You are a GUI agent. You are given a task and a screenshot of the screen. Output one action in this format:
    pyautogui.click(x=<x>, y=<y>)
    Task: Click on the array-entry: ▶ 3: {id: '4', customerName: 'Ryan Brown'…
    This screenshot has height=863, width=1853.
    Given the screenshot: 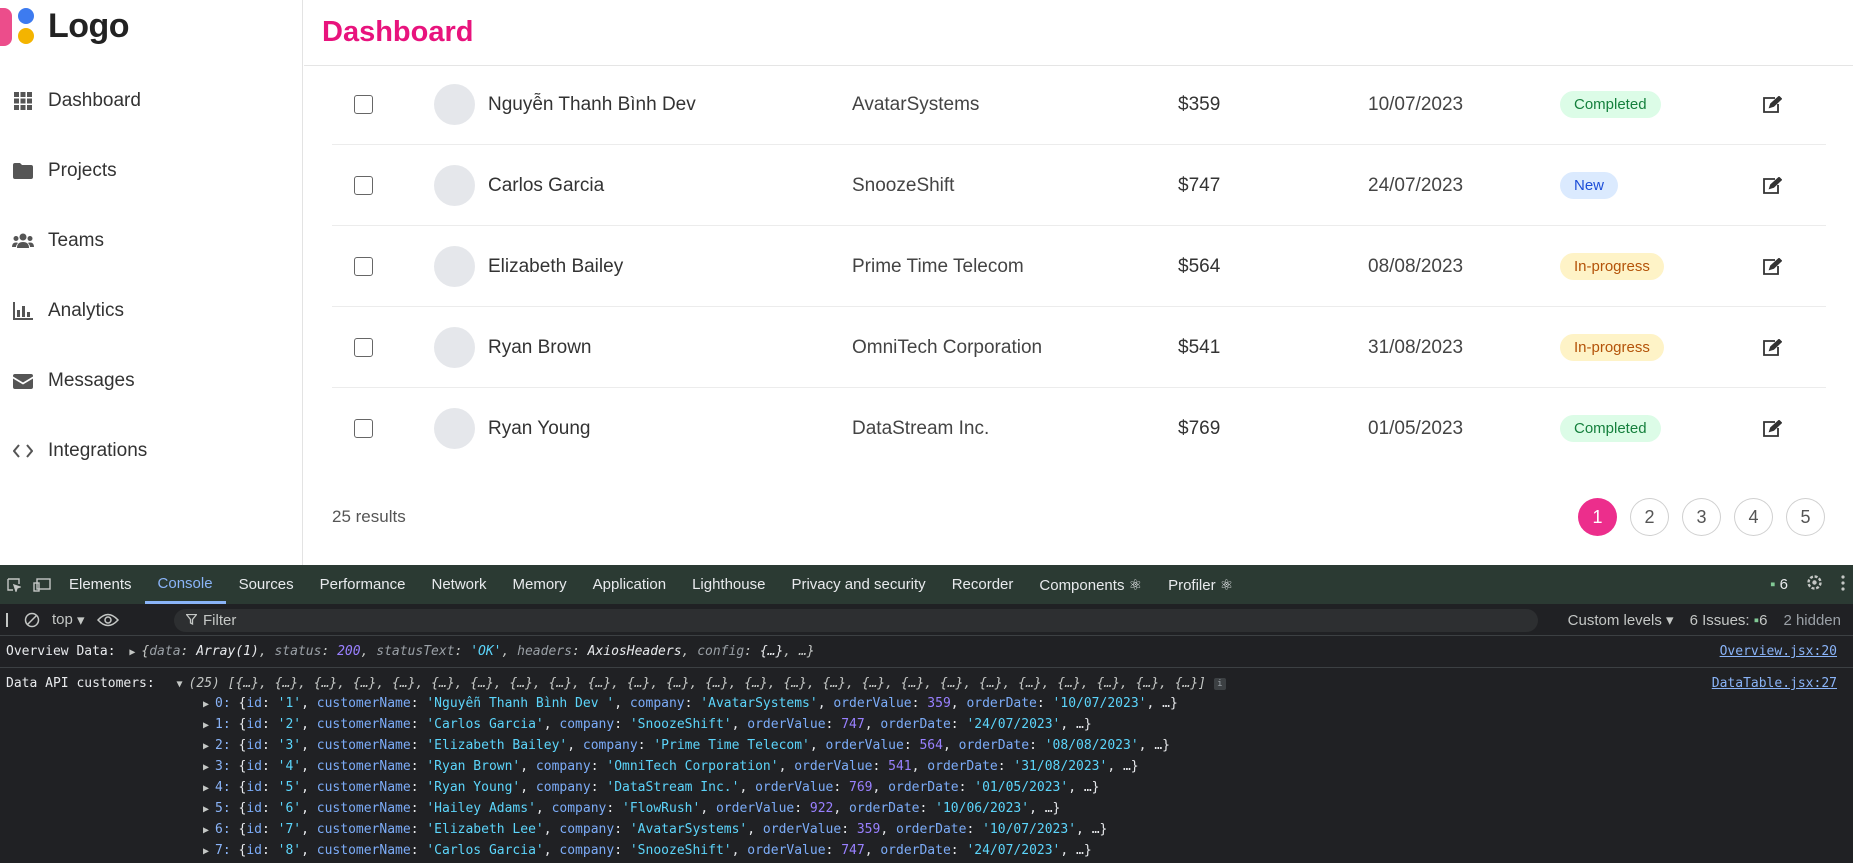 What is the action you would take?
    pyautogui.click(x=926, y=767)
    